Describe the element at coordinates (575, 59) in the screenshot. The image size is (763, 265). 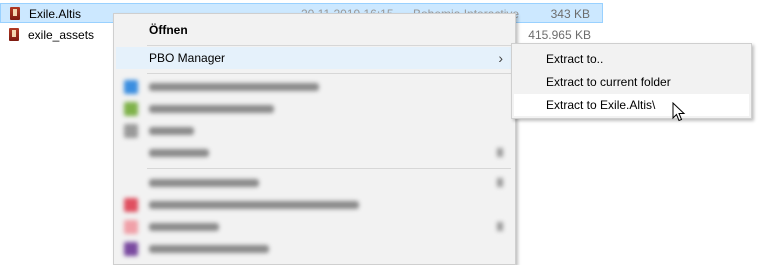
I see `submenu-item-label: Extract to..` at that location.